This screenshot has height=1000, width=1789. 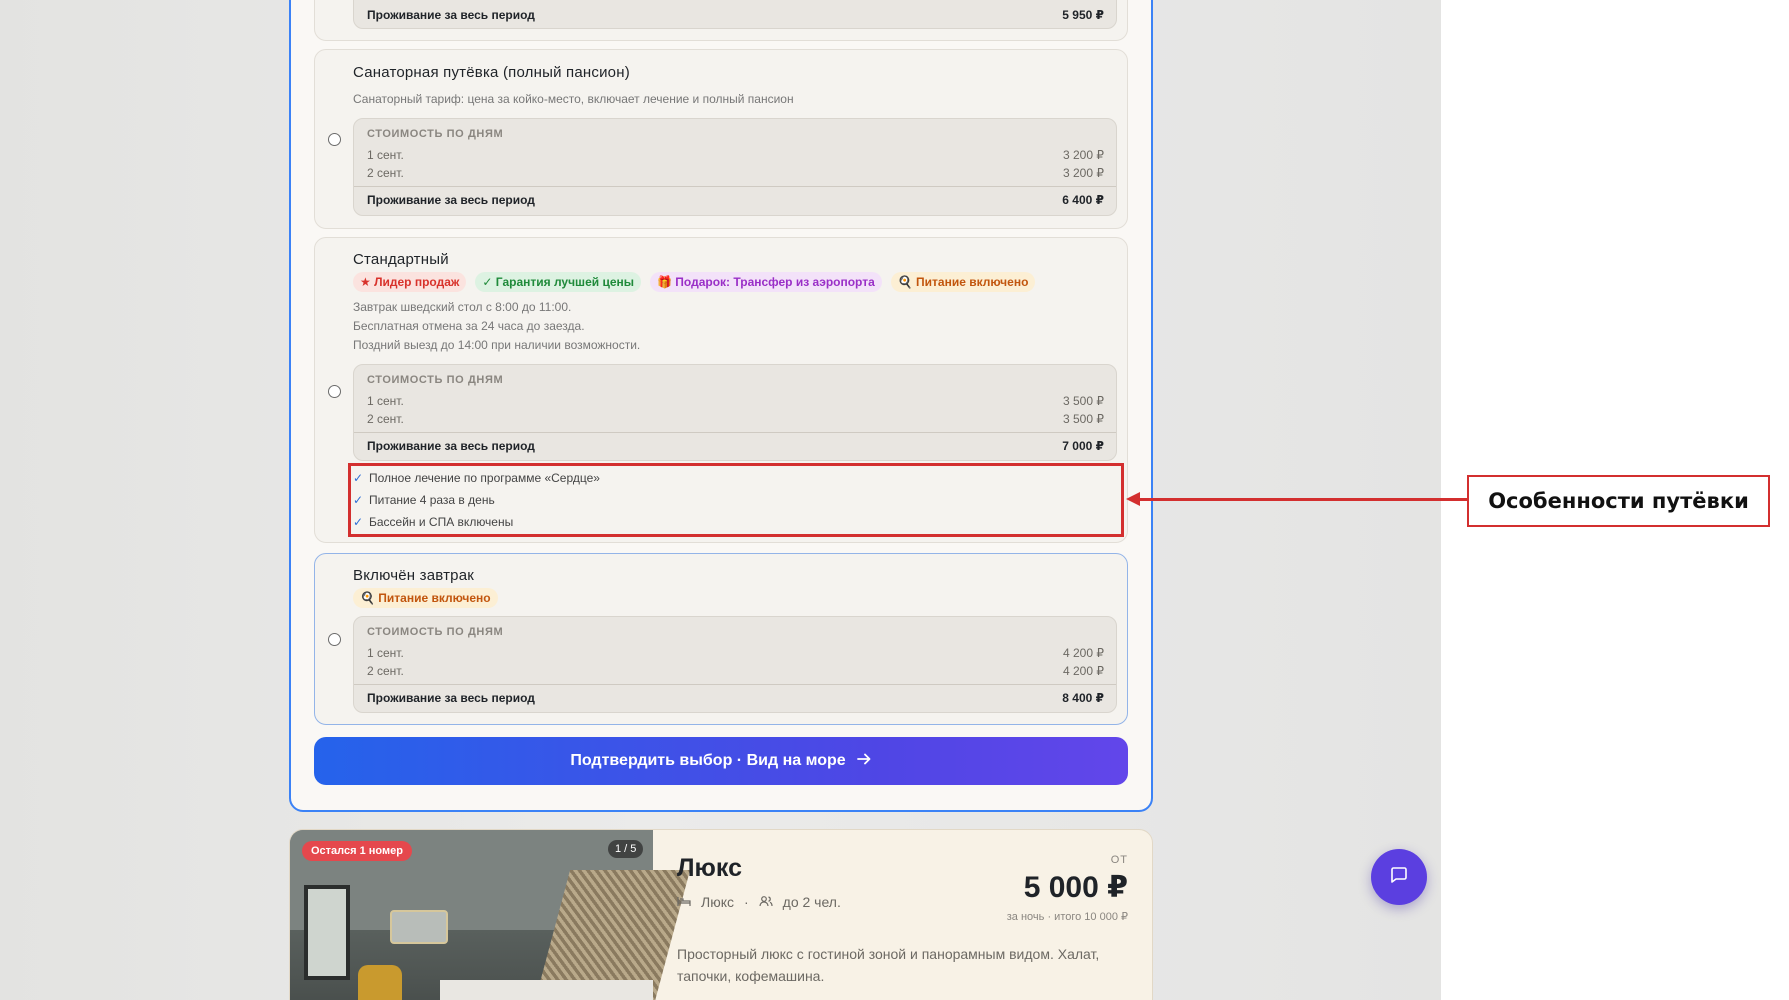 What do you see at coordinates (864, 761) in the screenshot?
I see `arrow-right-icon` at bounding box center [864, 761].